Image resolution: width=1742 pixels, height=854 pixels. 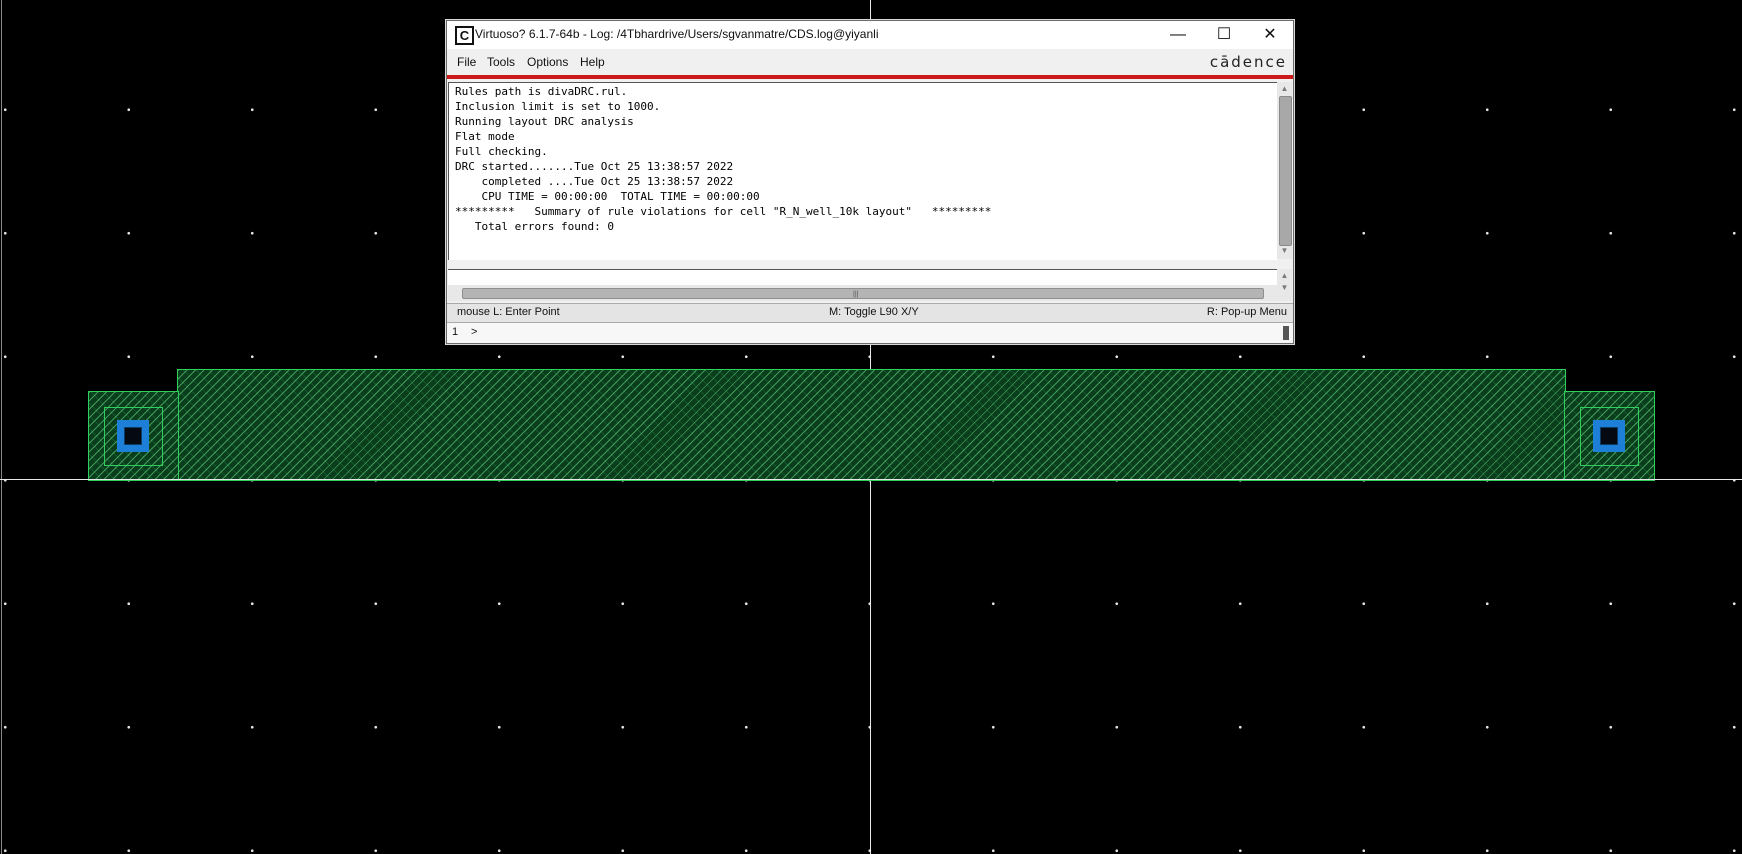 I want to click on horizontal-scrollbar: |||, so click(x=862, y=293).